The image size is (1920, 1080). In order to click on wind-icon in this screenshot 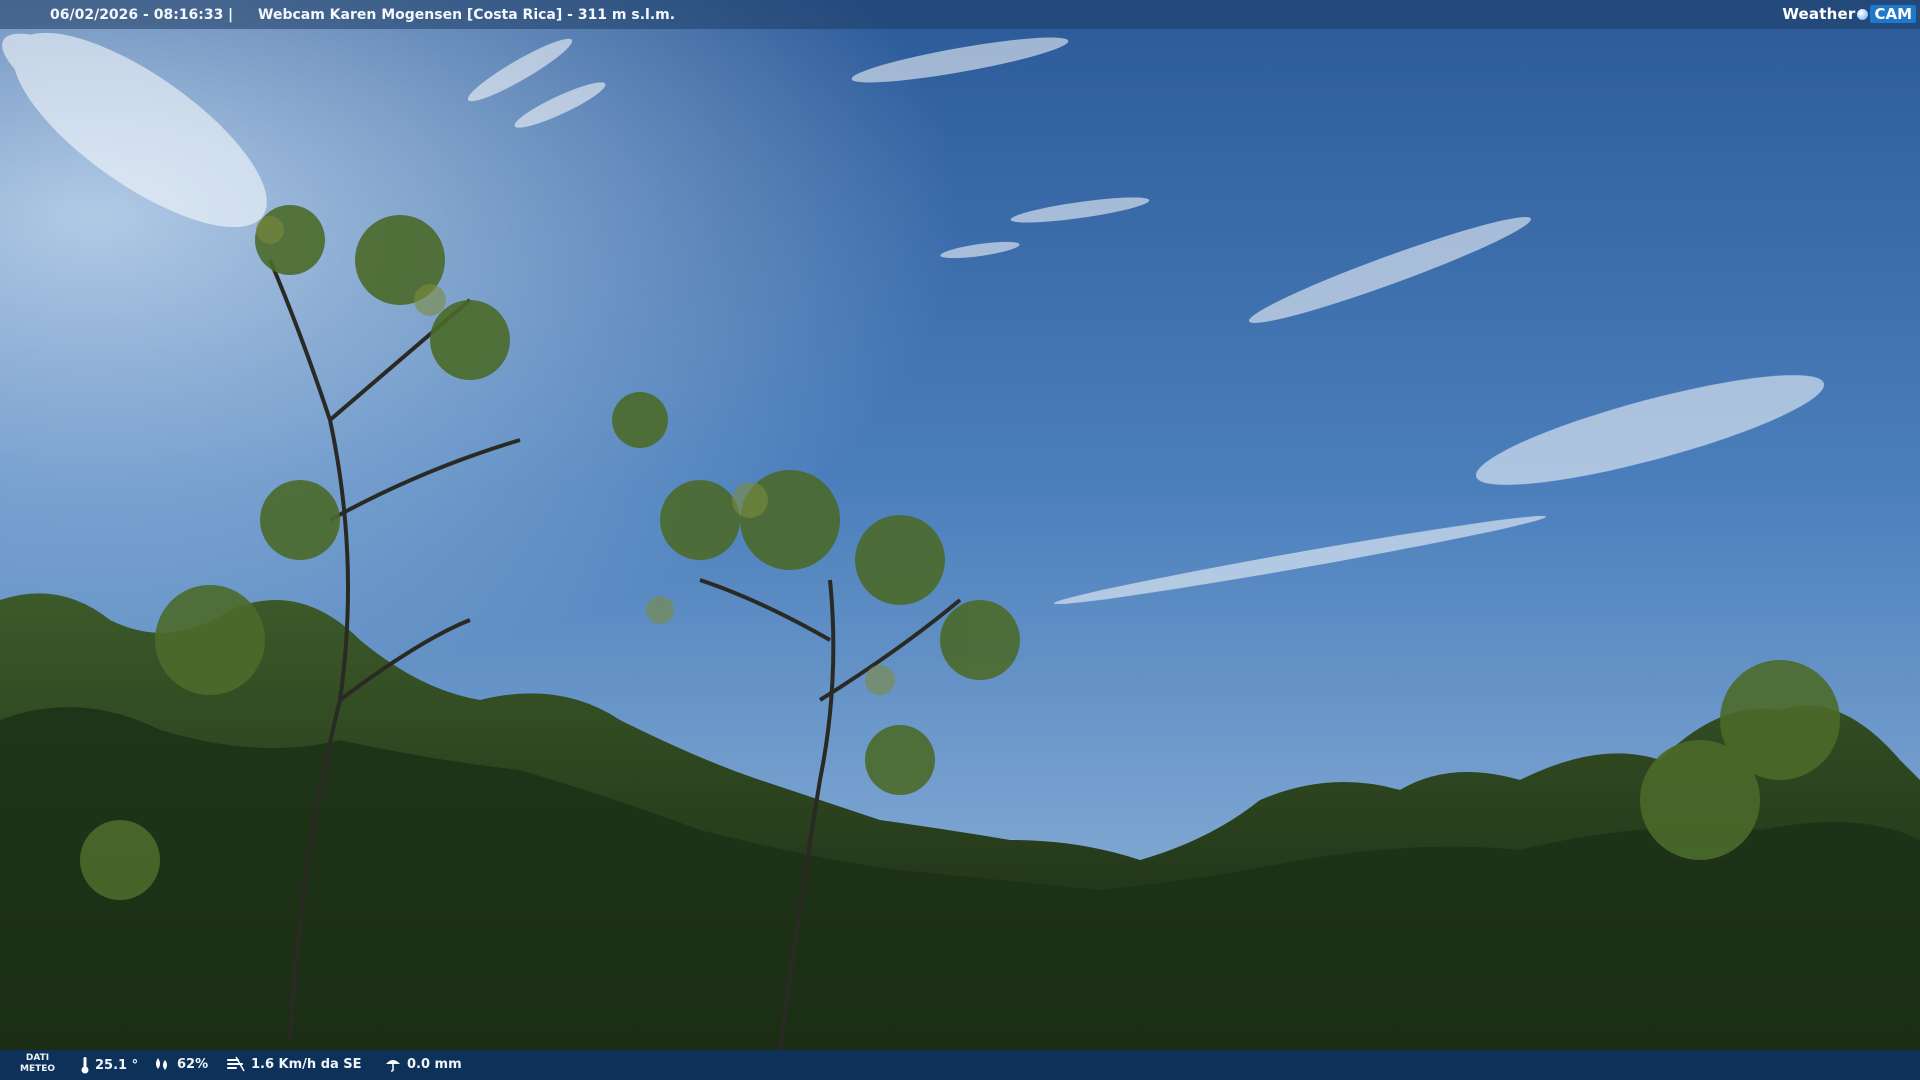, I will do `click(236, 1064)`.